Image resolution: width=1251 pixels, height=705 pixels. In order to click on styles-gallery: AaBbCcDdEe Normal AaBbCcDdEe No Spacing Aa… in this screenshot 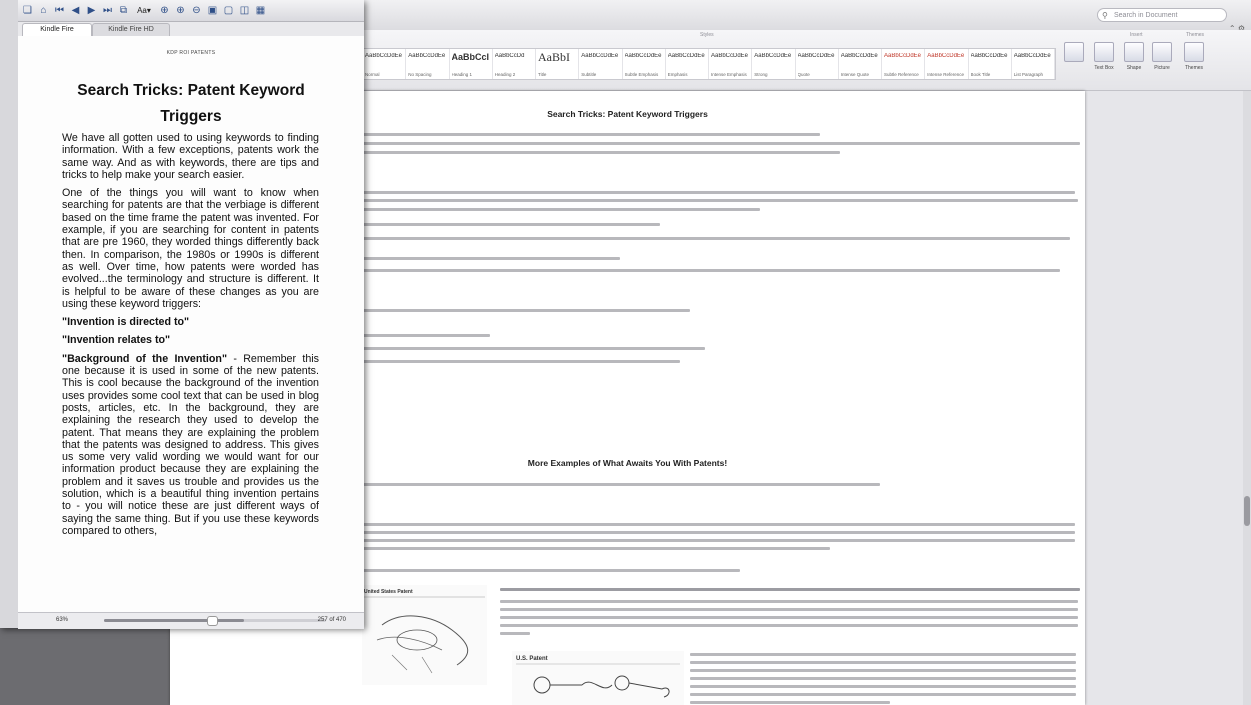, I will do `click(709, 64)`.